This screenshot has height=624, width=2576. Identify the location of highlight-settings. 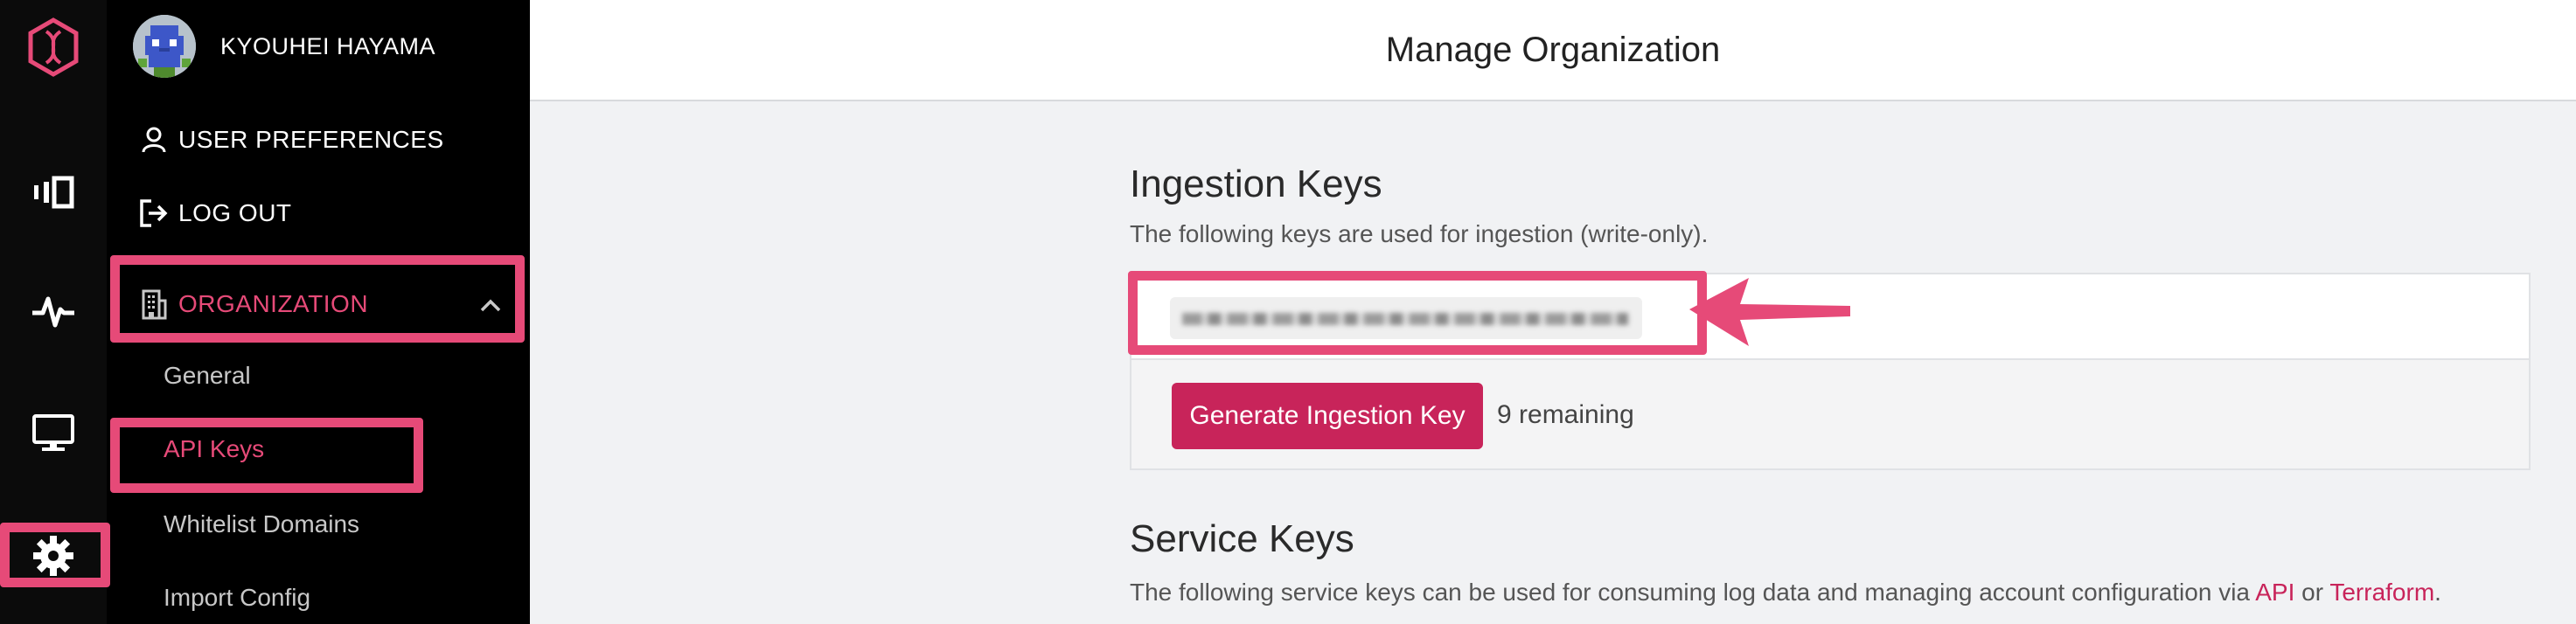
(55, 555).